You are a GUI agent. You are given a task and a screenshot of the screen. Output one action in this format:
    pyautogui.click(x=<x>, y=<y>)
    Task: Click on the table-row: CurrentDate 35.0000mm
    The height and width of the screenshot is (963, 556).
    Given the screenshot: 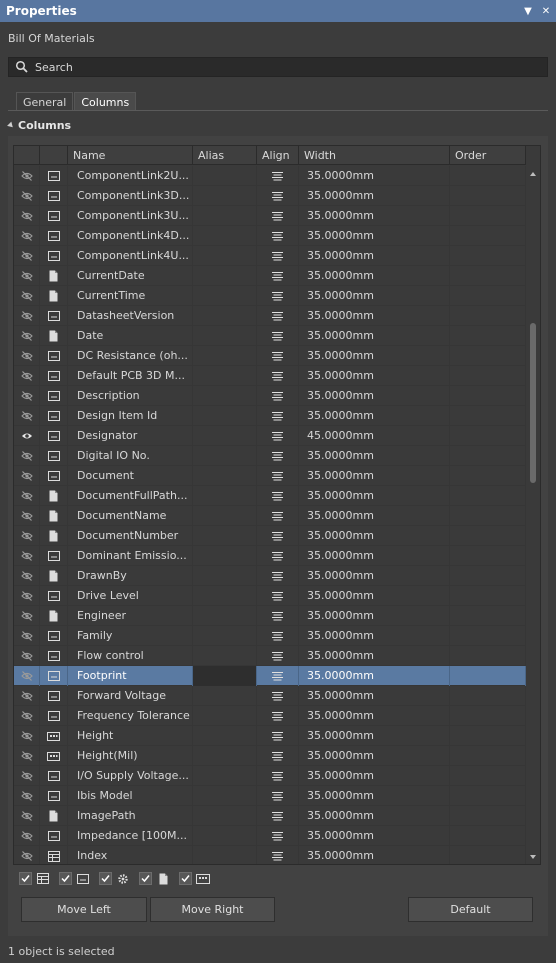 What is the action you would take?
    pyautogui.click(x=270, y=276)
    